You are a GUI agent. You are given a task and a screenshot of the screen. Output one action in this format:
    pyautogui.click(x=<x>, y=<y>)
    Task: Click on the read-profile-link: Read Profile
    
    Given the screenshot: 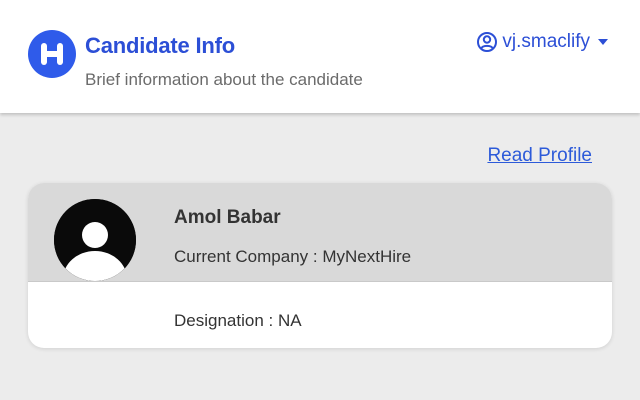 What is the action you would take?
    pyautogui.click(x=539, y=156)
    